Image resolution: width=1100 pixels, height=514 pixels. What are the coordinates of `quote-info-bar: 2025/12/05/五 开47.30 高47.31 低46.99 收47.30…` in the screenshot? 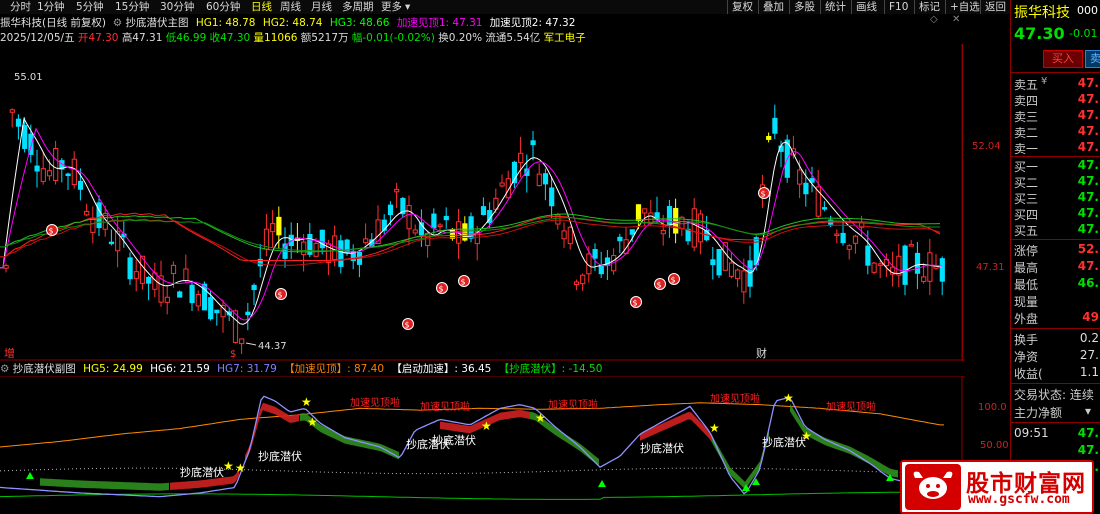 It's located at (482, 37).